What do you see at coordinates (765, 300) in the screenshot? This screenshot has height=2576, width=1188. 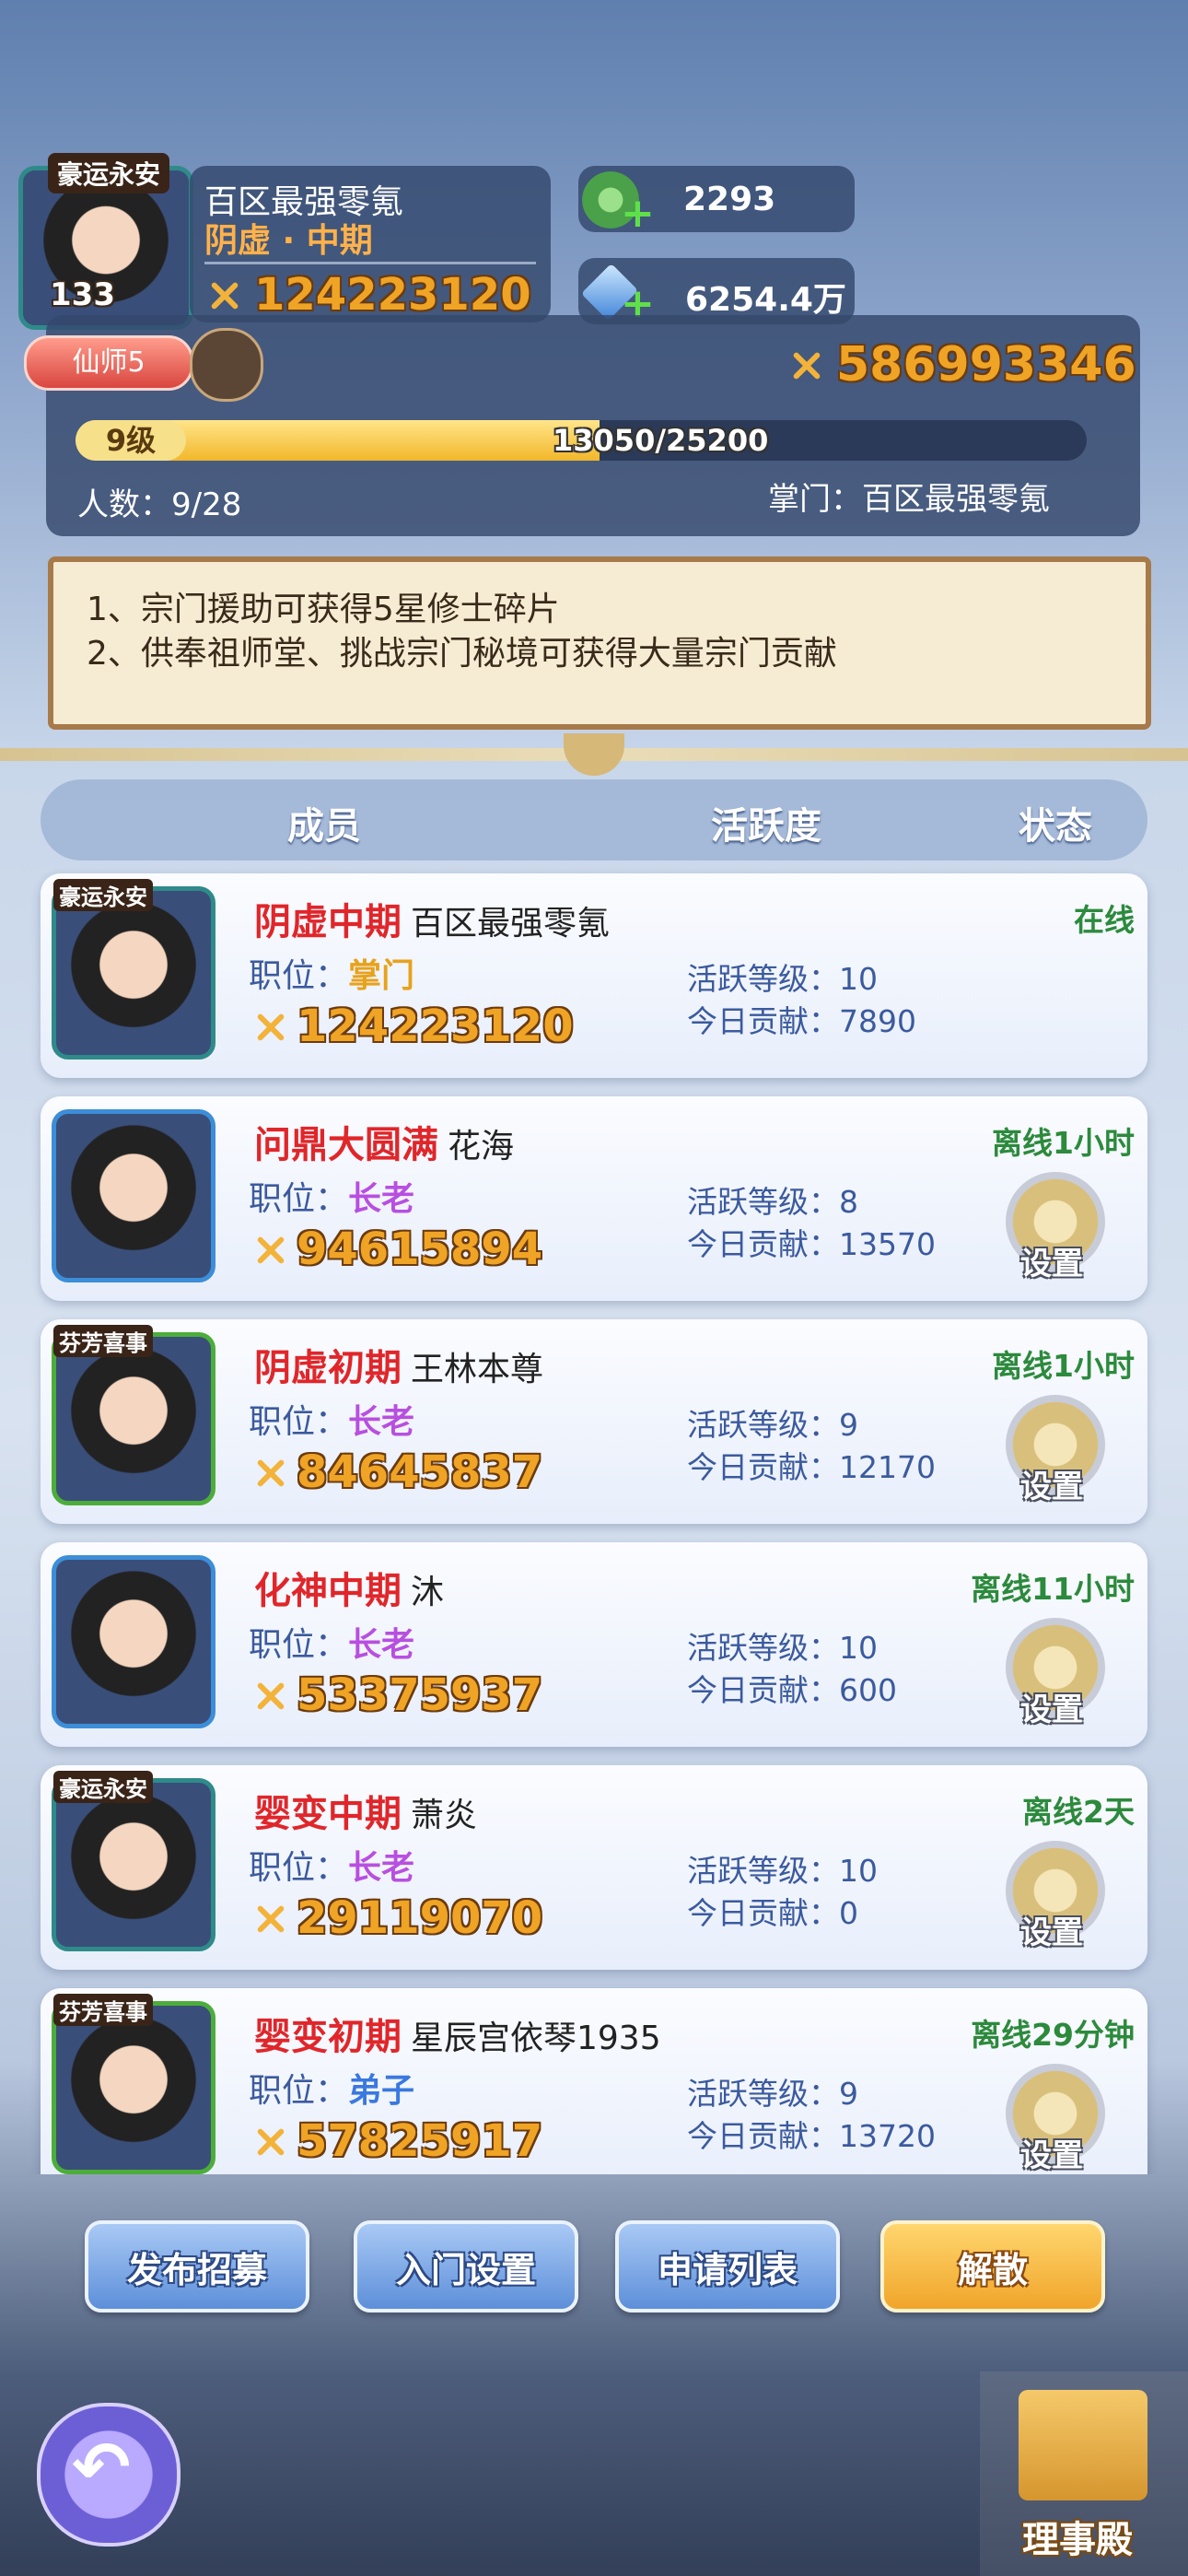 I see `crystal-amount: 6254.4万` at bounding box center [765, 300].